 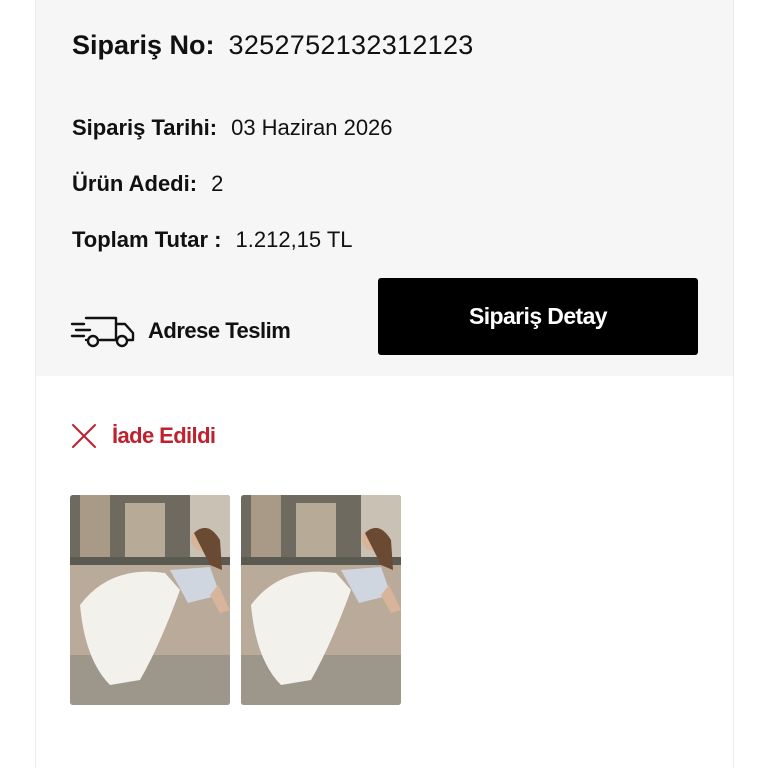 I want to click on order-date-row: Sipariş Tarihi: 03 Haziran 2026, so click(x=232, y=128).